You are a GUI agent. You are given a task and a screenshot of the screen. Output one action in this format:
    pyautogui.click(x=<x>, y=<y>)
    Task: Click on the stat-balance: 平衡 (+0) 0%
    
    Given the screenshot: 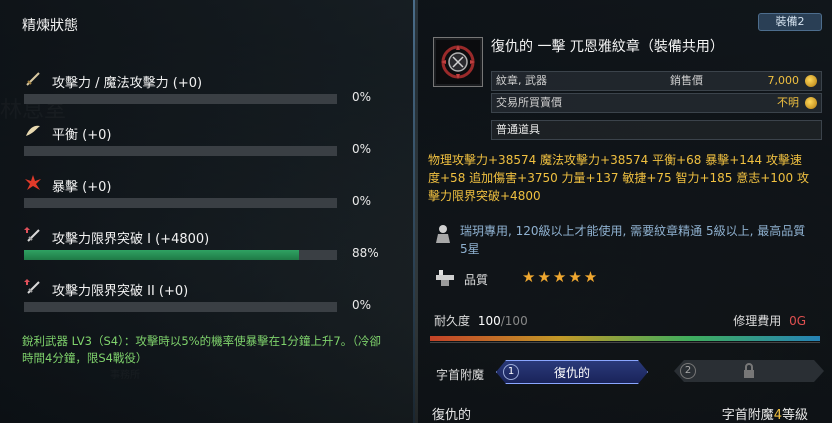 What is the action you would take?
    pyautogui.click(x=202, y=142)
    